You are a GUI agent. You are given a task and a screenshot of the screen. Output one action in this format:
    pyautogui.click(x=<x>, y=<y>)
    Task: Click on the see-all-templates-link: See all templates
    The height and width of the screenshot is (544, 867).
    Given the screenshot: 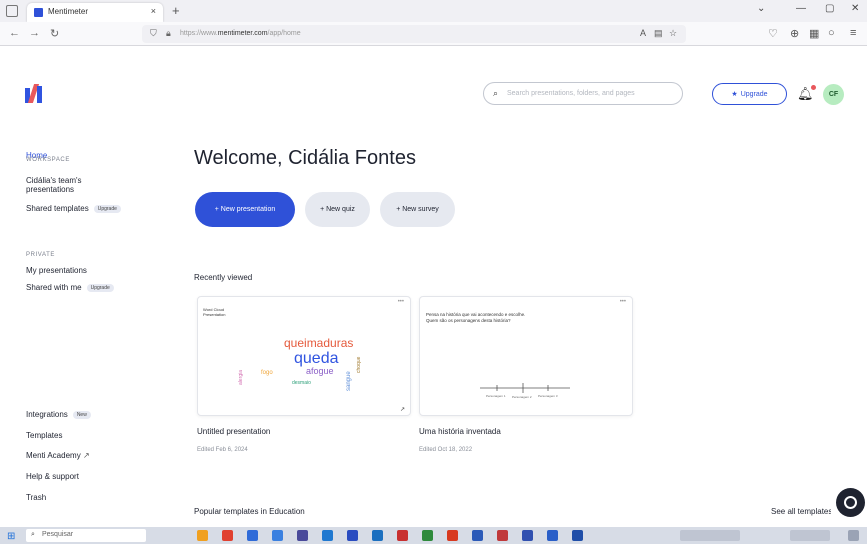 What is the action you would take?
    pyautogui.click(x=801, y=511)
    